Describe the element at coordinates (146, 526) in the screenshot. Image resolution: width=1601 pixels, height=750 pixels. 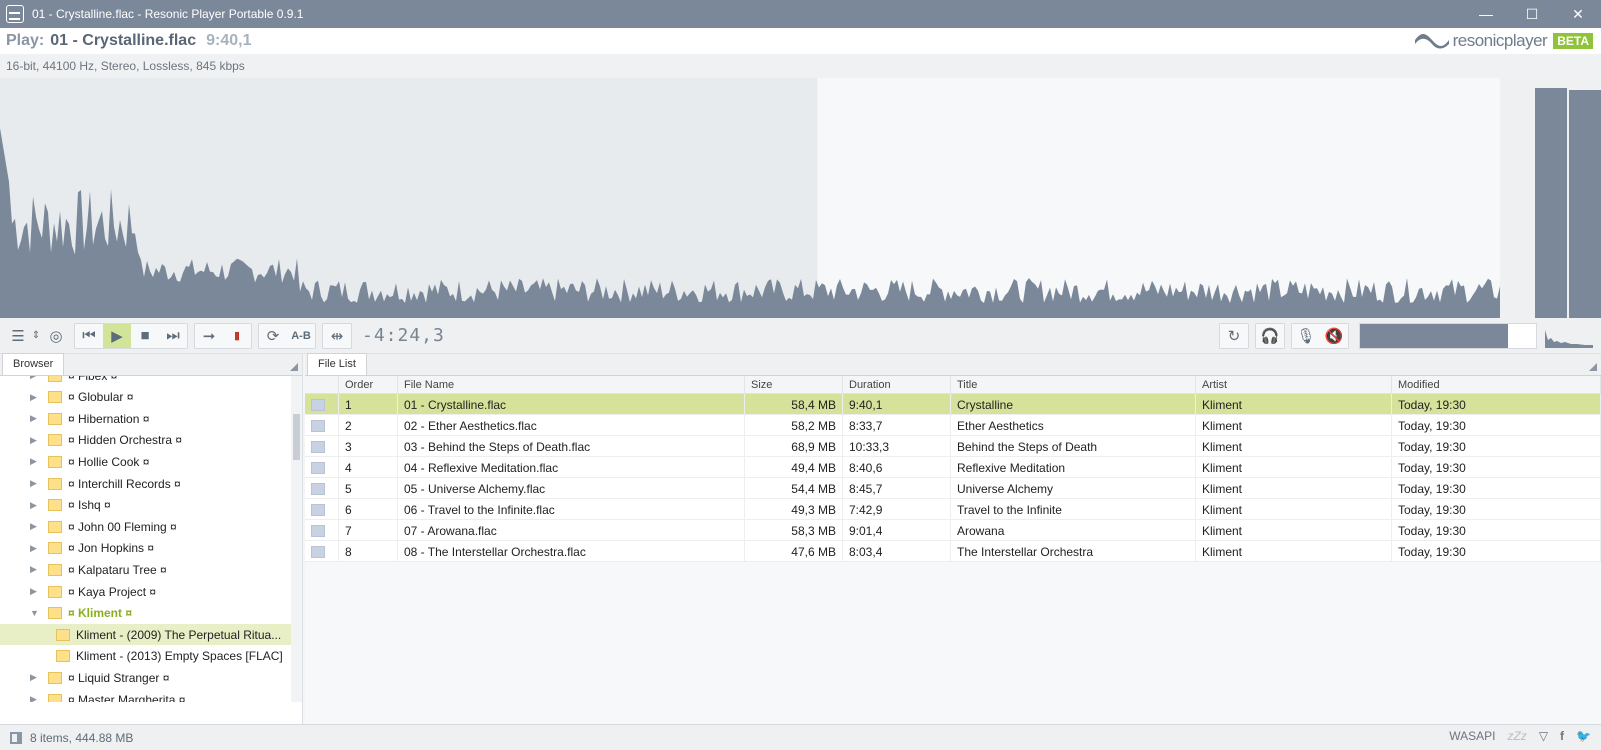
I see `tree-item: ▶ ¤ John 00 Fleming ¤` at that location.